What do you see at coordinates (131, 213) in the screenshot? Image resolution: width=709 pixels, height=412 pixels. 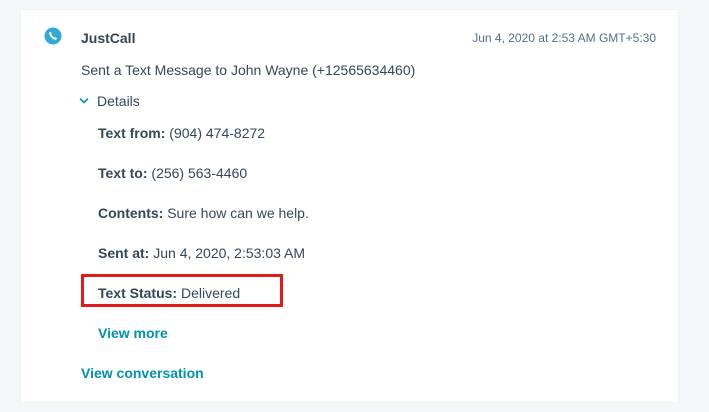 I see `detail-key: Contents:` at bounding box center [131, 213].